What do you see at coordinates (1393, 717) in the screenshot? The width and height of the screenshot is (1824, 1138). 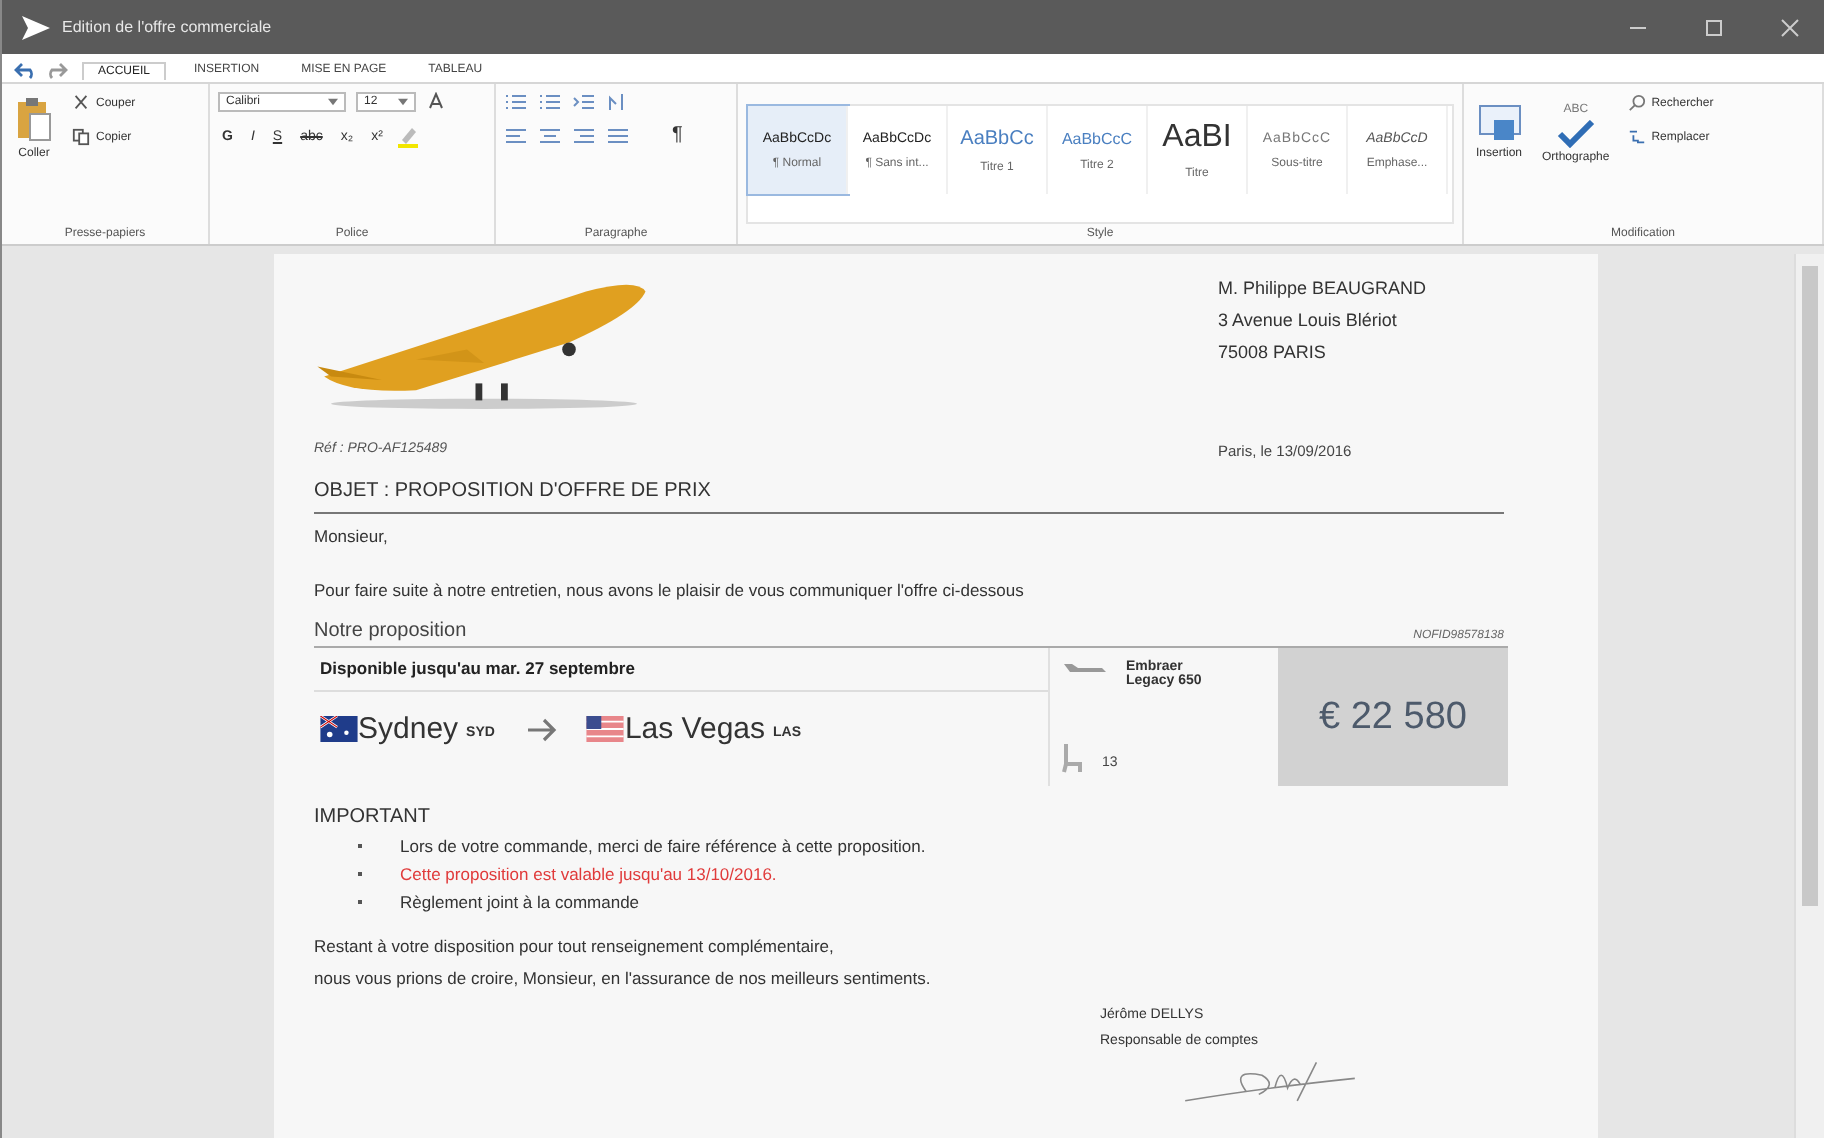 I see `price-text: € 22 580` at bounding box center [1393, 717].